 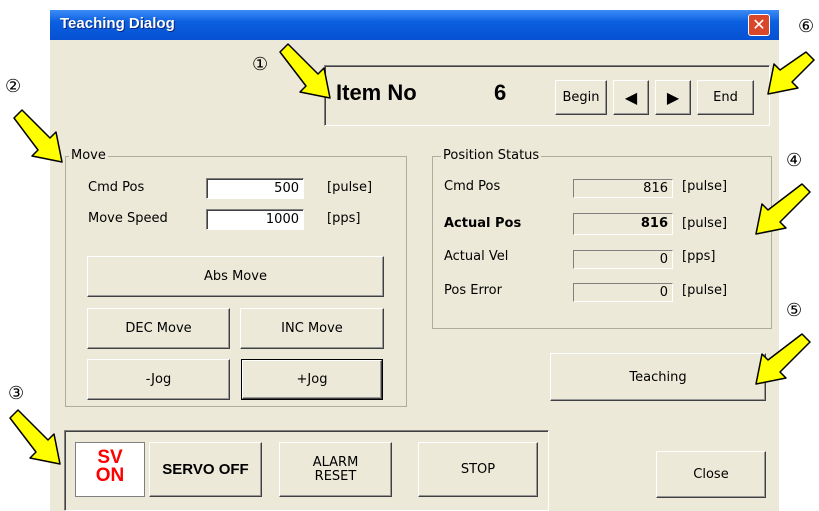 I want to click on arrow-6-icon, so click(x=791, y=73).